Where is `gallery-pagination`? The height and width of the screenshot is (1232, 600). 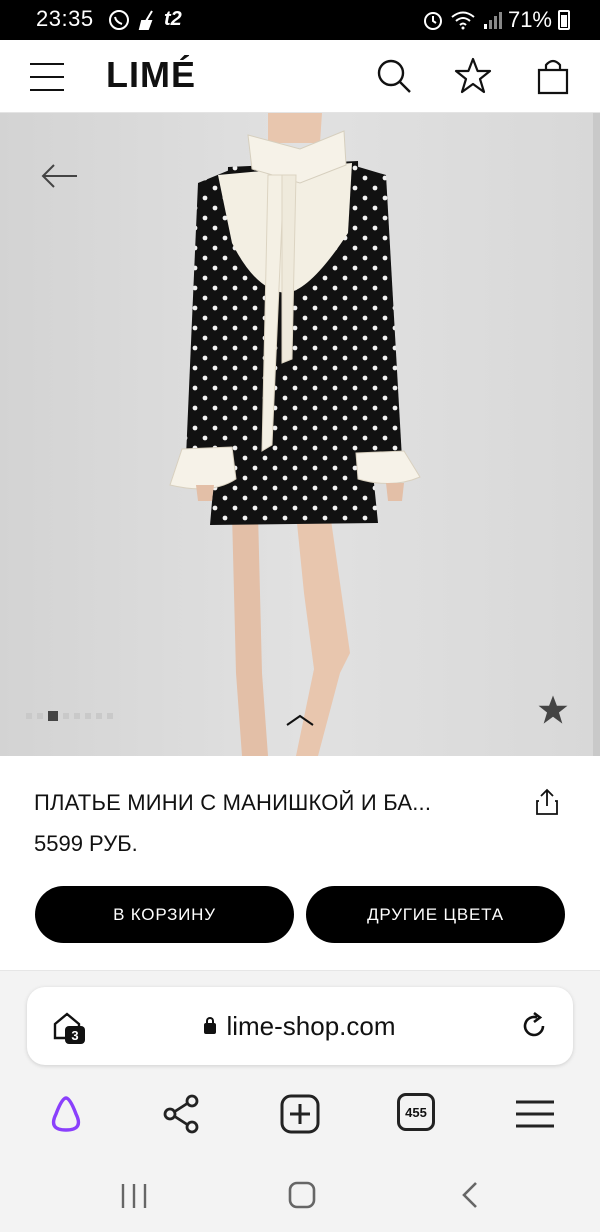 gallery-pagination is located at coordinates (69, 716).